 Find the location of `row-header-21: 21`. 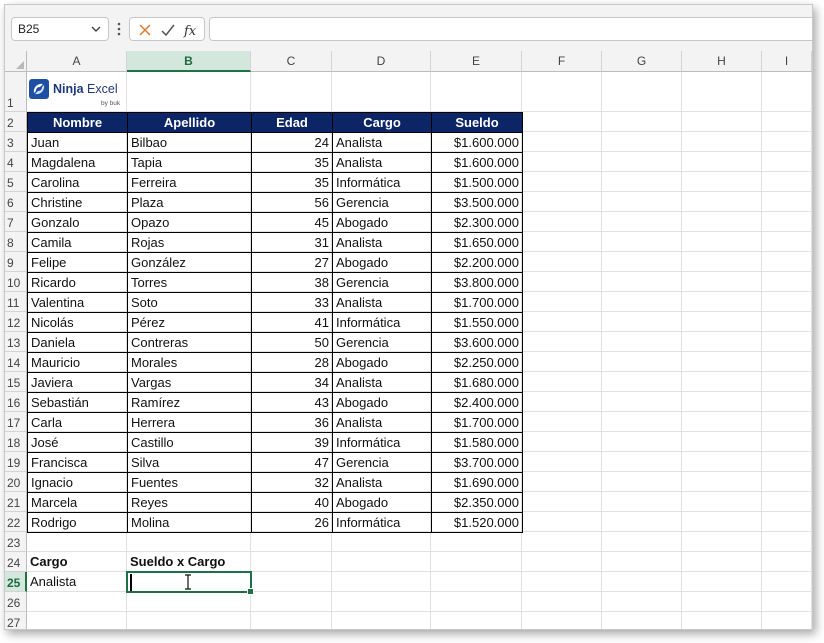

row-header-21: 21 is located at coordinates (16, 502).